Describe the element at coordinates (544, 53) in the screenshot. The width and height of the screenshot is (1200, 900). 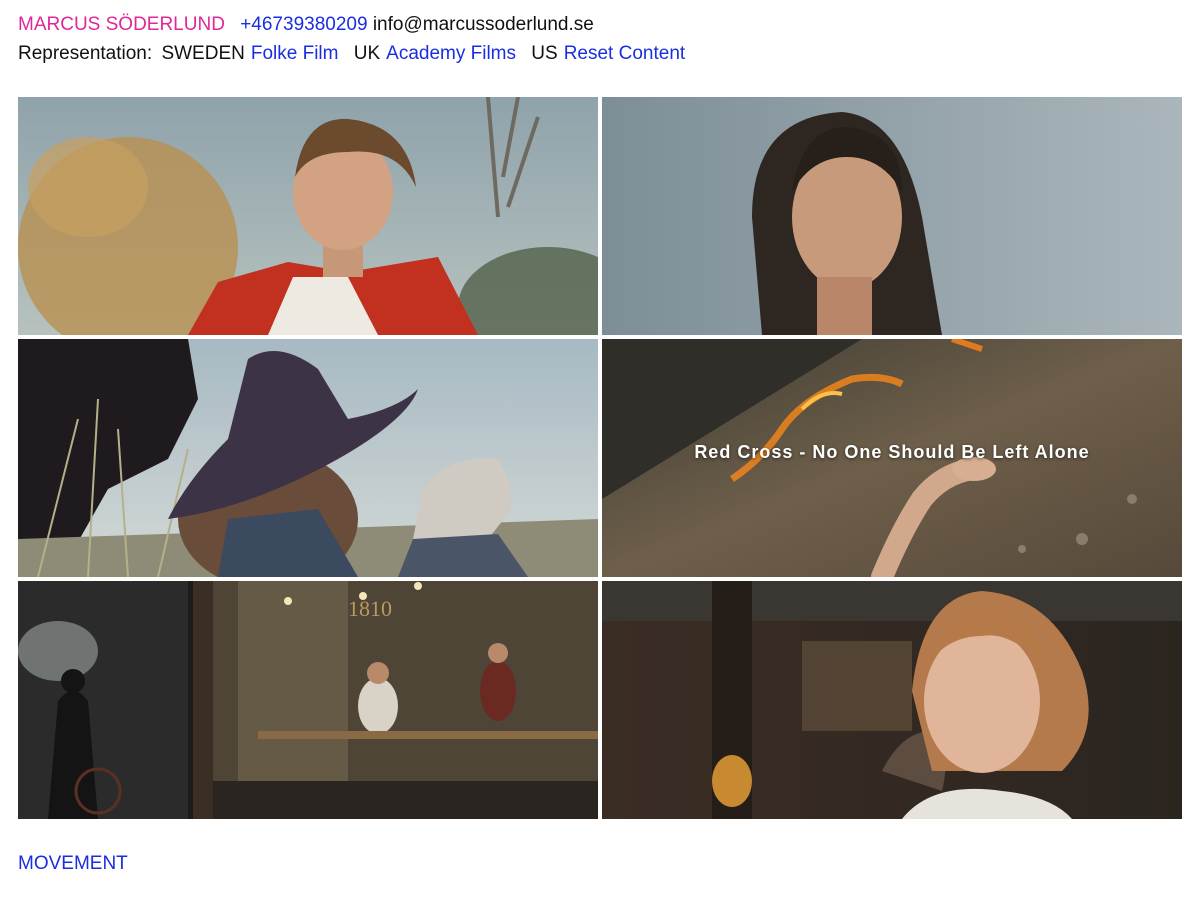
I see `rep-region-us: US` at that location.